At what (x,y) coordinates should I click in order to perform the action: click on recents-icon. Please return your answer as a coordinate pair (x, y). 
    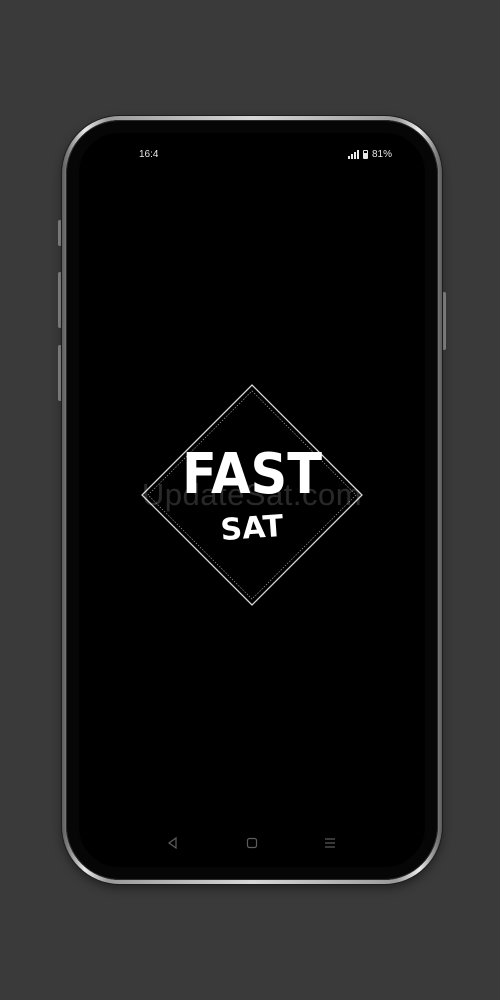
    Looking at the image, I should click on (330, 843).